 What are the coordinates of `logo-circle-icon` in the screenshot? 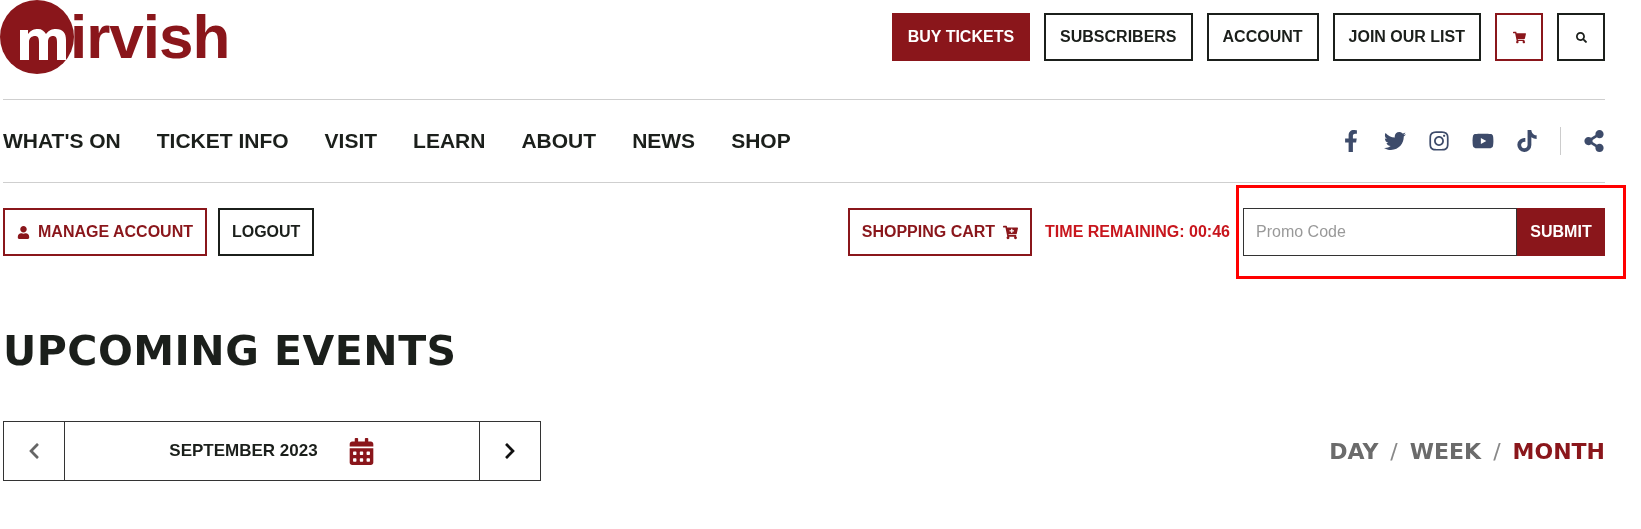 It's located at (37, 37).